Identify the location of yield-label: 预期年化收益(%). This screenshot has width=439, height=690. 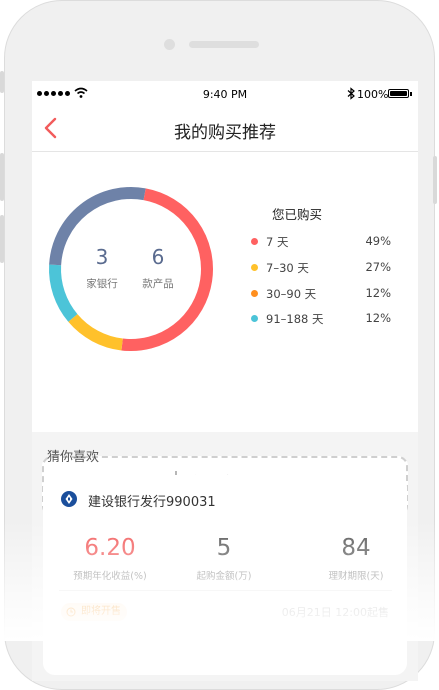
(110, 576).